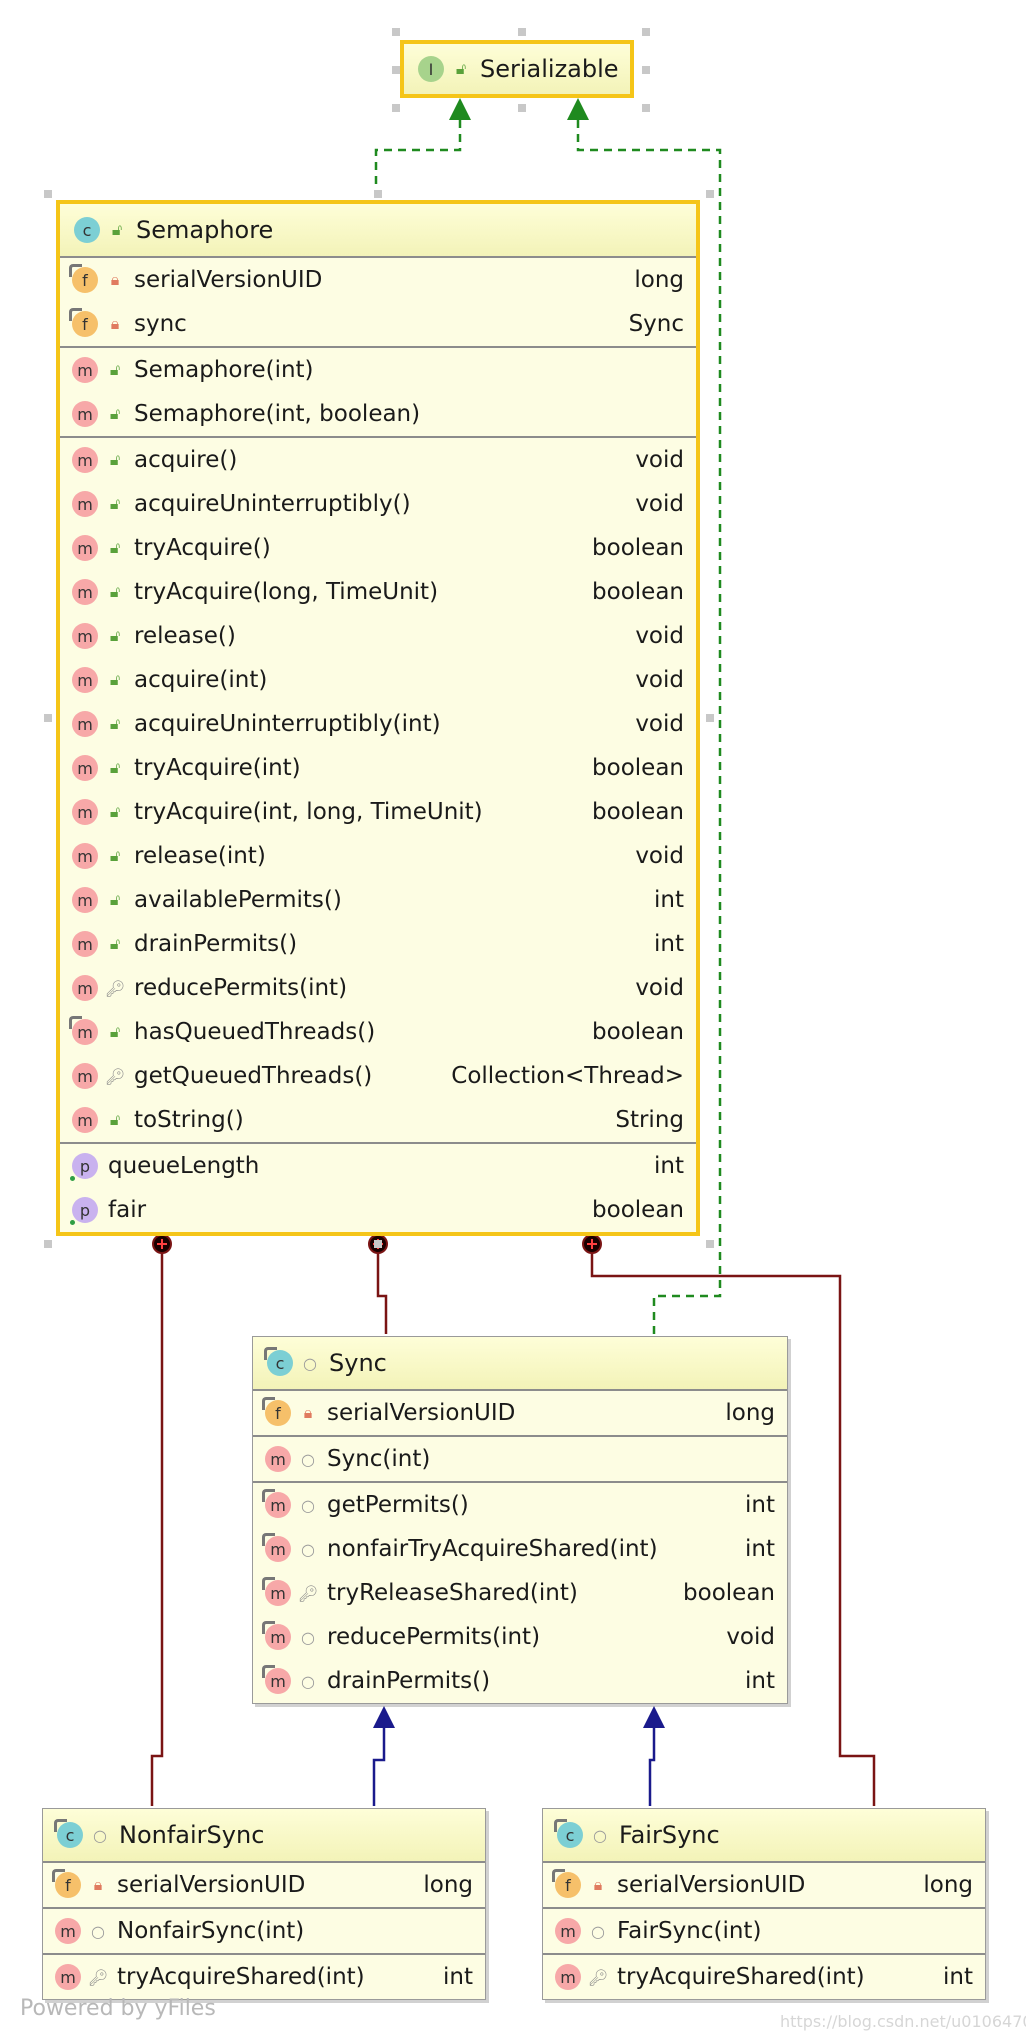 This screenshot has height=2042, width=1026. I want to click on class-name: Serializable, so click(549, 69).